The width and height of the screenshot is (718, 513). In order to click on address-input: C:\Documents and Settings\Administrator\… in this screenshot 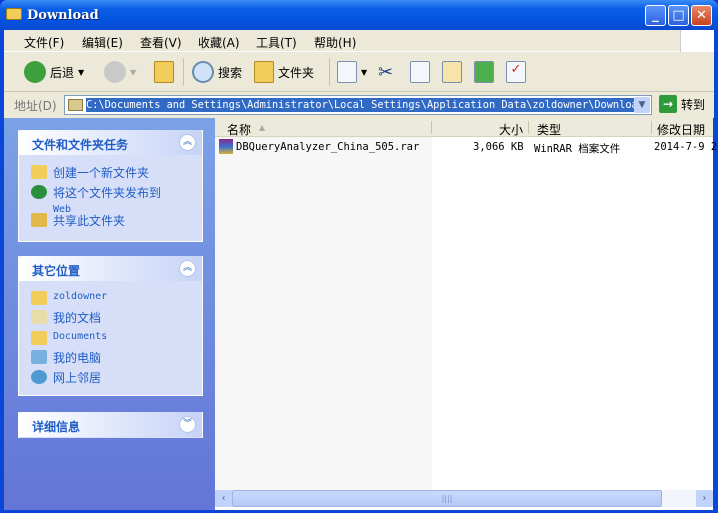, I will do `click(358, 105)`.